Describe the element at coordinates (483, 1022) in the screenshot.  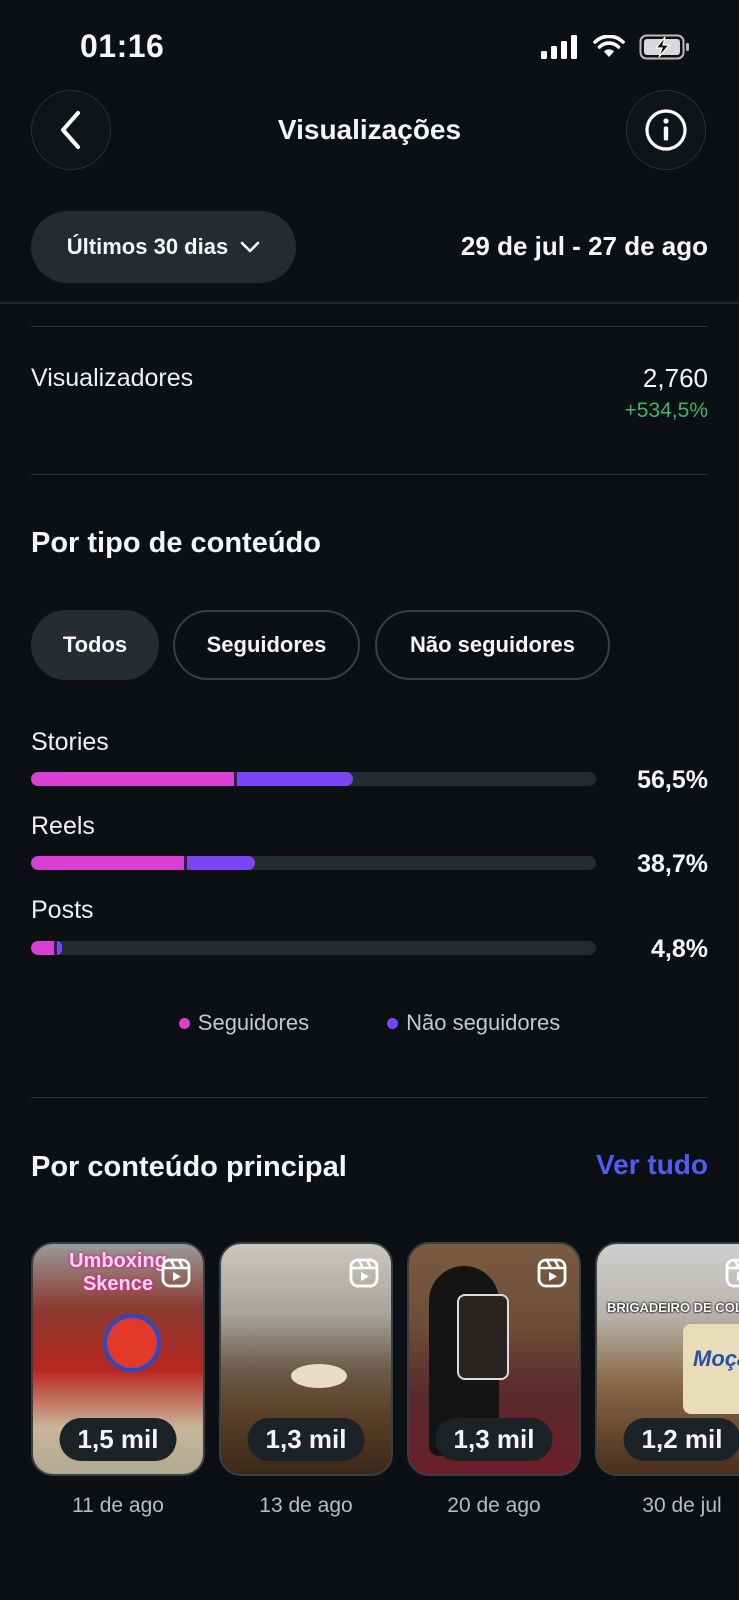
I see `legend-label: Não seguidores` at that location.